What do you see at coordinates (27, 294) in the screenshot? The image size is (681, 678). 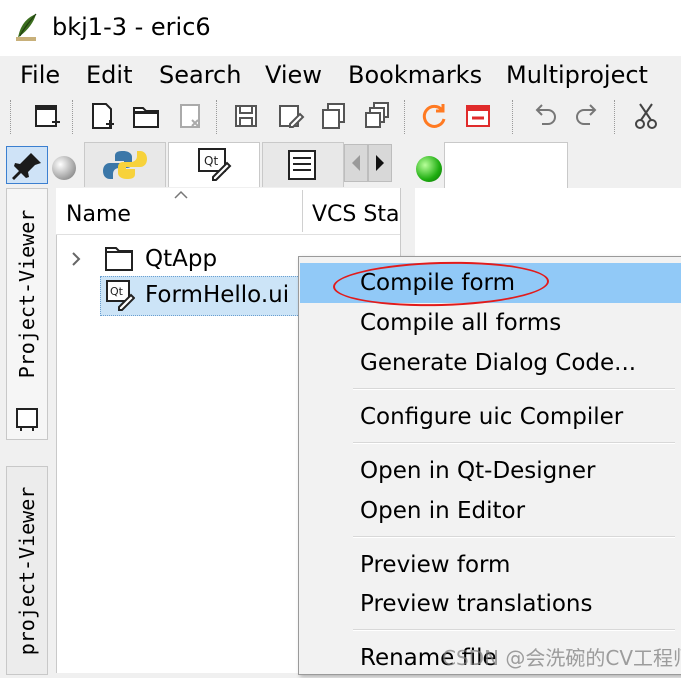 I see `side-tab-label: Project-Viewer` at bounding box center [27, 294].